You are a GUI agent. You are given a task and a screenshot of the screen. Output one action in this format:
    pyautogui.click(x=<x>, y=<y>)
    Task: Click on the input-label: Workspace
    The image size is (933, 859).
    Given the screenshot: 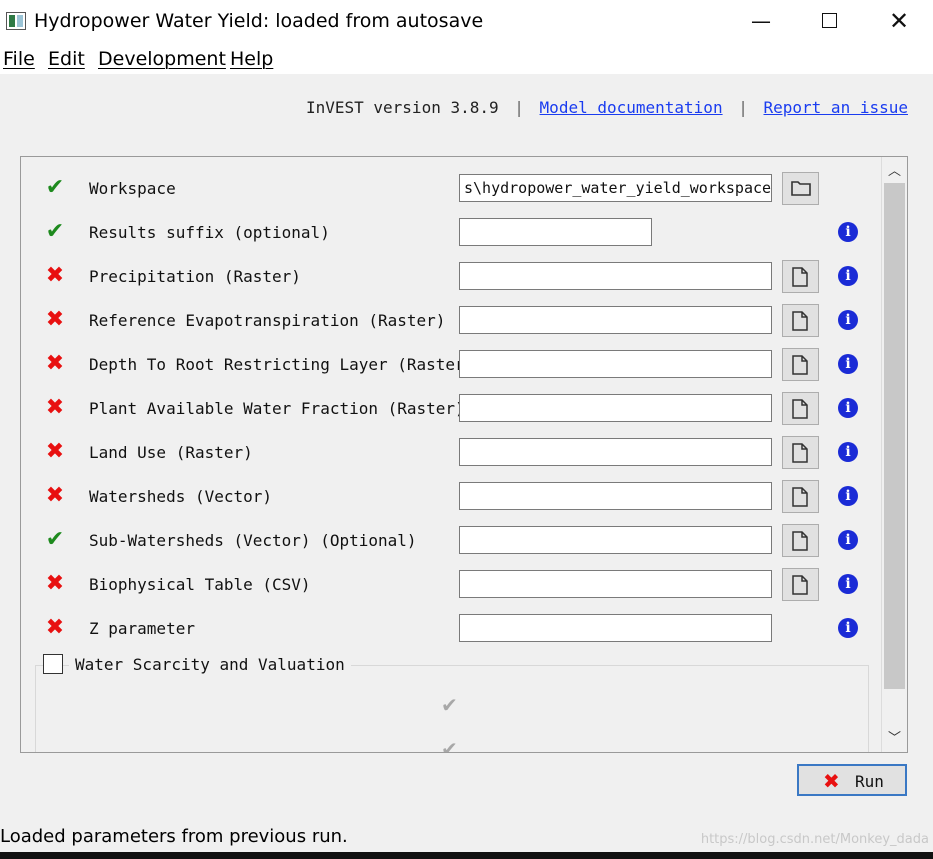 What is the action you would take?
    pyautogui.click(x=132, y=188)
    